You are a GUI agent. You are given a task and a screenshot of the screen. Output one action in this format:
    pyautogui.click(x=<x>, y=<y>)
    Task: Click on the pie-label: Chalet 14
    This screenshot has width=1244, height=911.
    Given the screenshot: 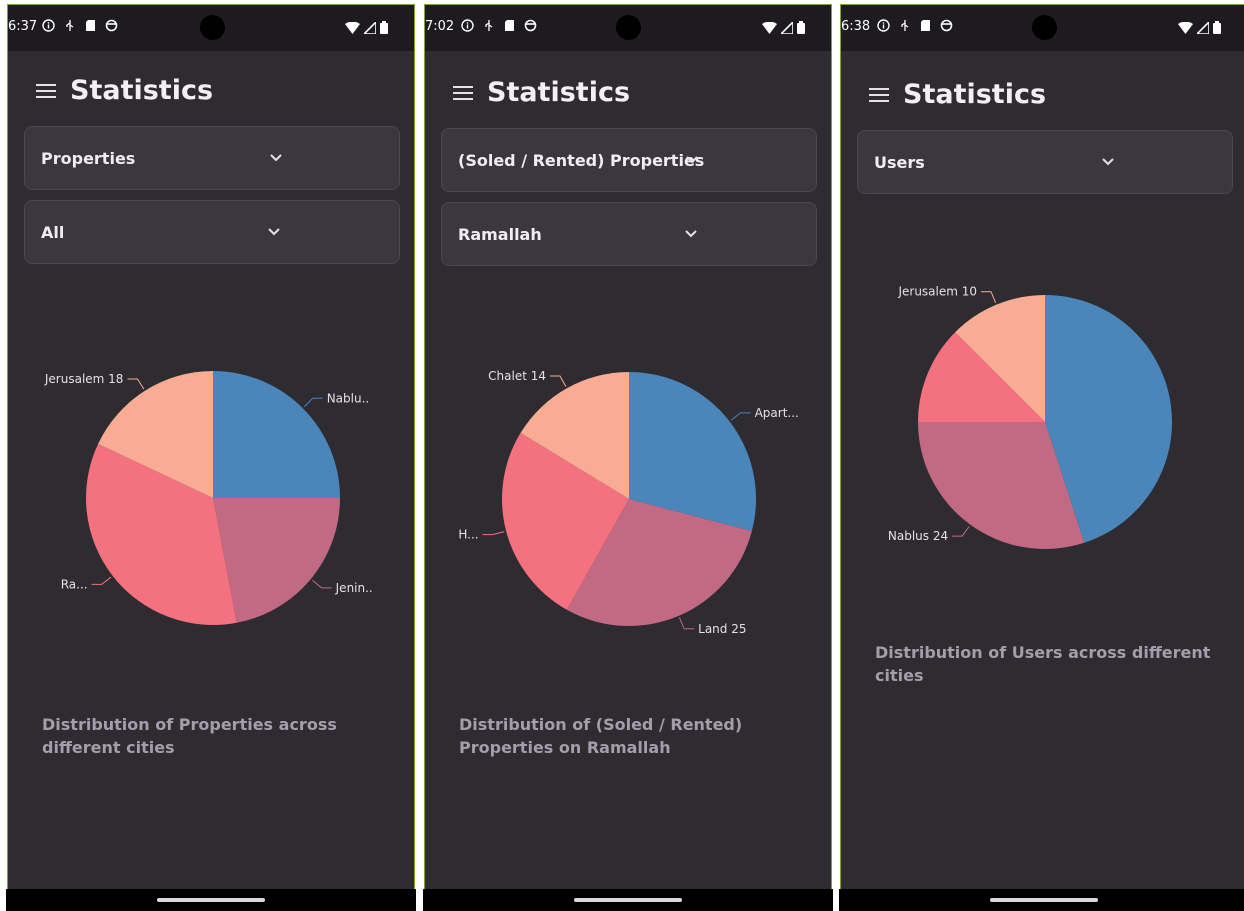 What is the action you would take?
    pyautogui.click(x=517, y=376)
    